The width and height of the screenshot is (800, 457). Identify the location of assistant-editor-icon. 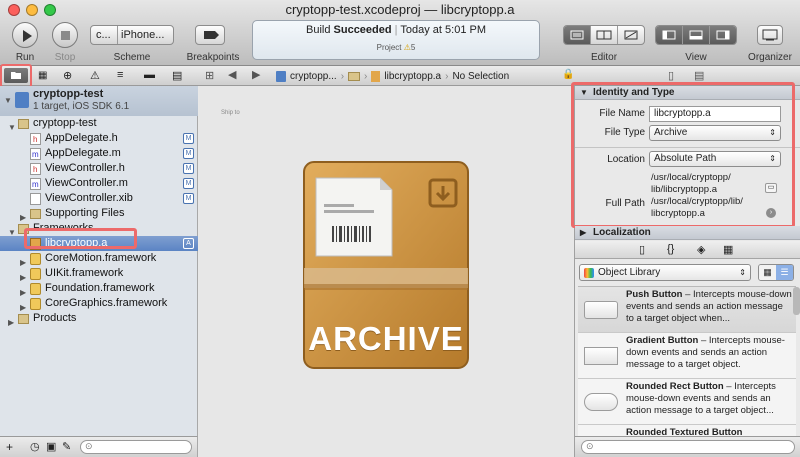
(604, 35).